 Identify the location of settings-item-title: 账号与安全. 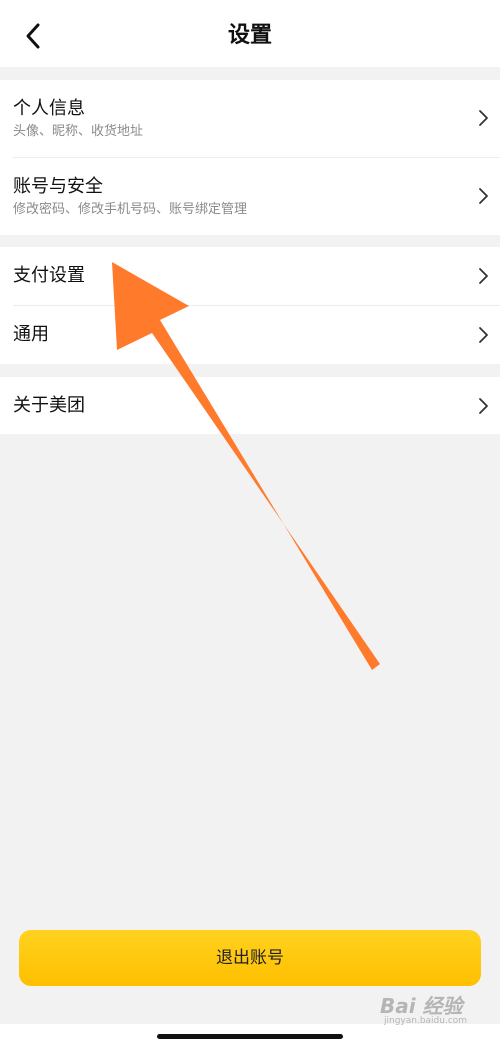
(58, 186).